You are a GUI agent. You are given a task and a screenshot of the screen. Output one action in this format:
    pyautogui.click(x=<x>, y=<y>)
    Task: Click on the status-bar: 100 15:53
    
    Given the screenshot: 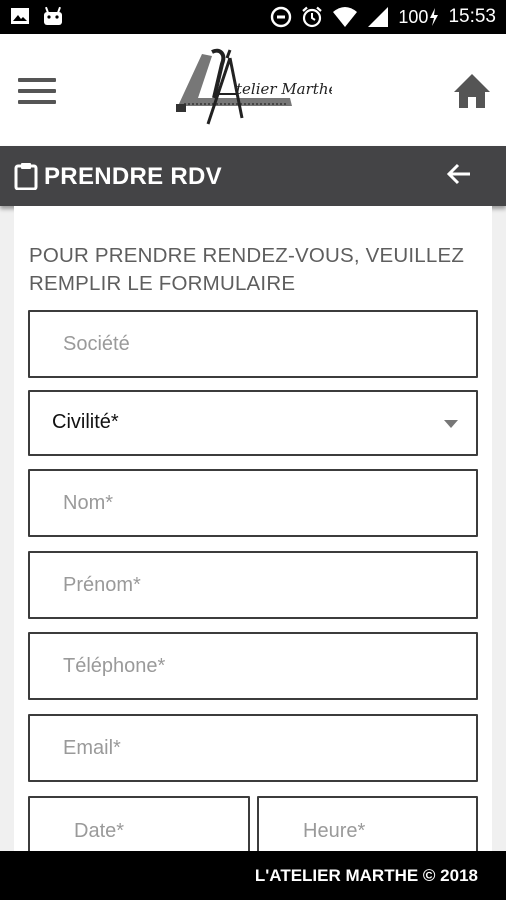 What is the action you would take?
    pyautogui.click(x=253, y=17)
    